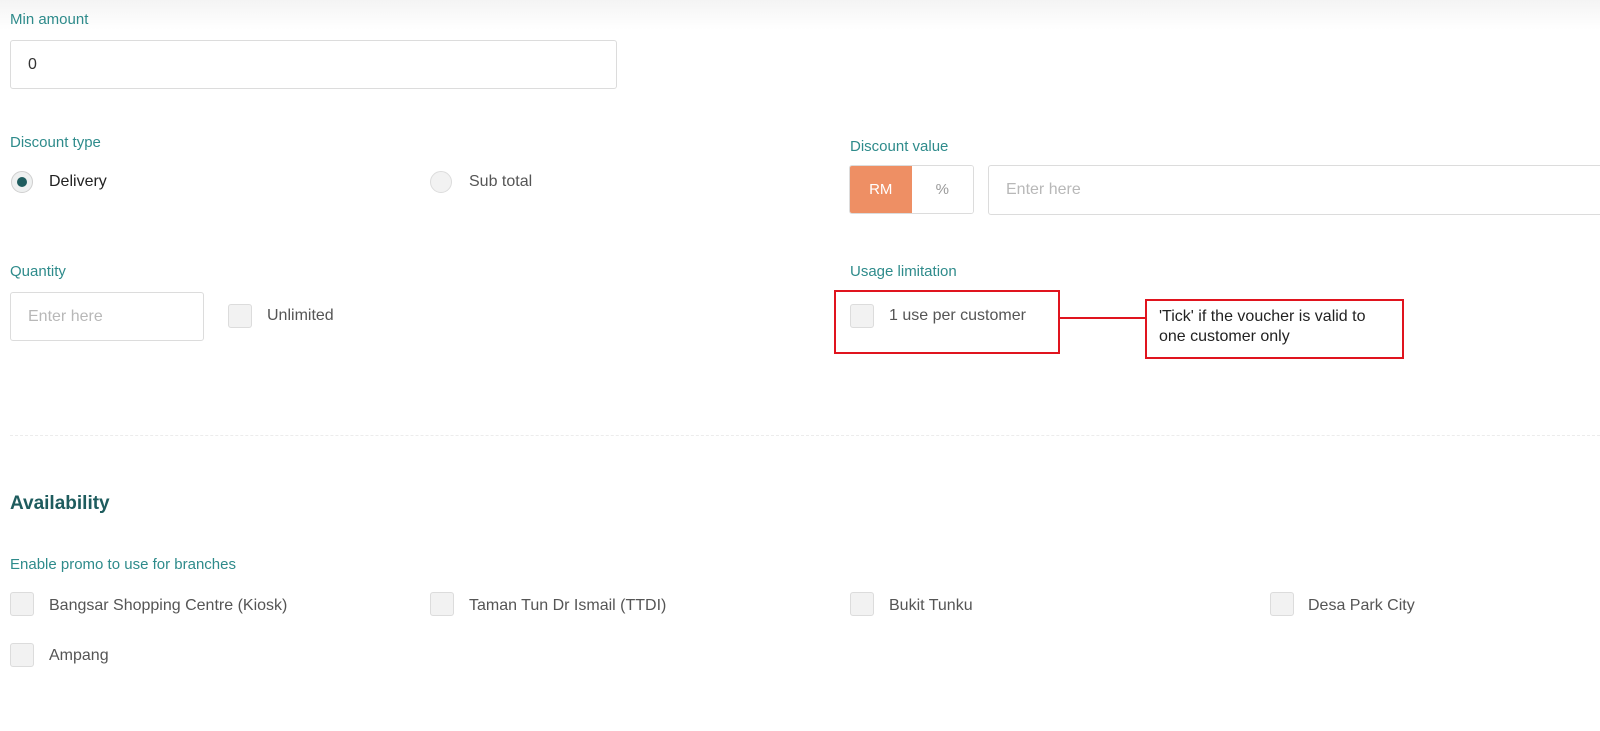 The width and height of the screenshot is (1600, 731). I want to click on annotation-highlight-box, so click(947, 322).